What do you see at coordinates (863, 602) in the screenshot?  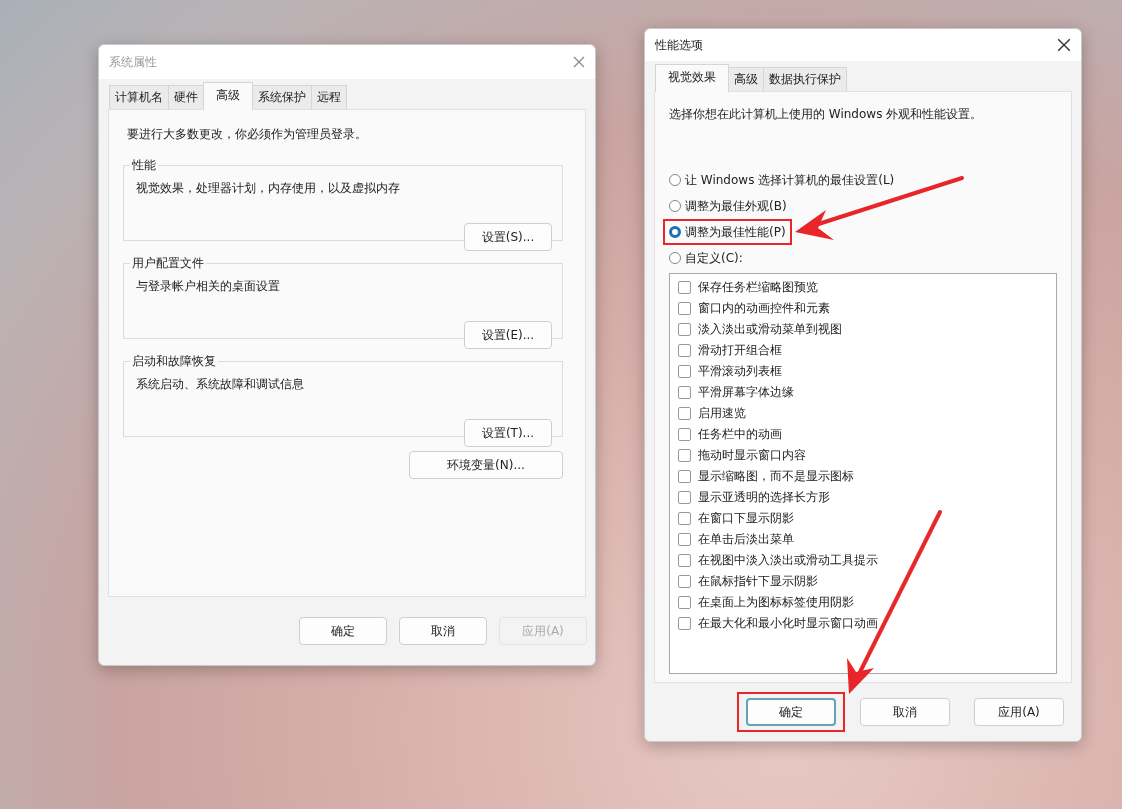 I see `checkbox-item: 在桌面上为图标标签使用阴影` at bounding box center [863, 602].